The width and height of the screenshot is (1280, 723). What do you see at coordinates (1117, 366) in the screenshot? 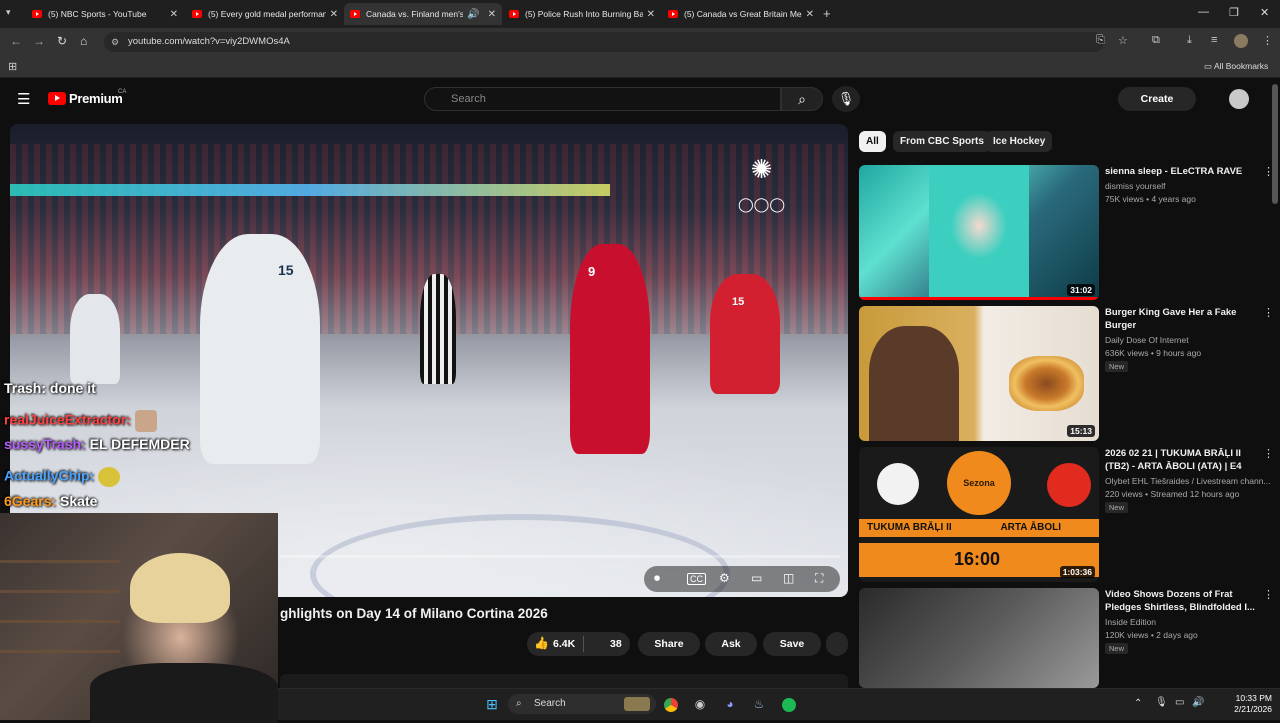
I see `new-badge: New` at bounding box center [1117, 366].